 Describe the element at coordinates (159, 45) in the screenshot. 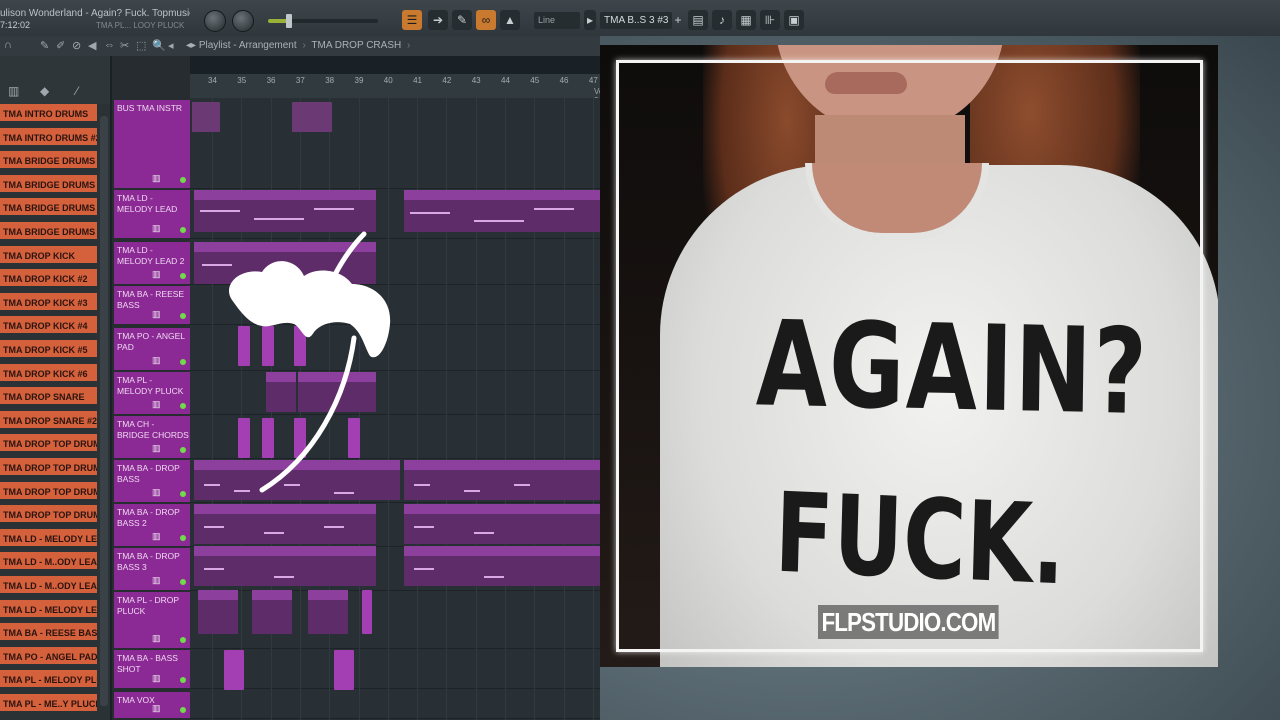

I see `zoom-icon: 🔍` at that location.